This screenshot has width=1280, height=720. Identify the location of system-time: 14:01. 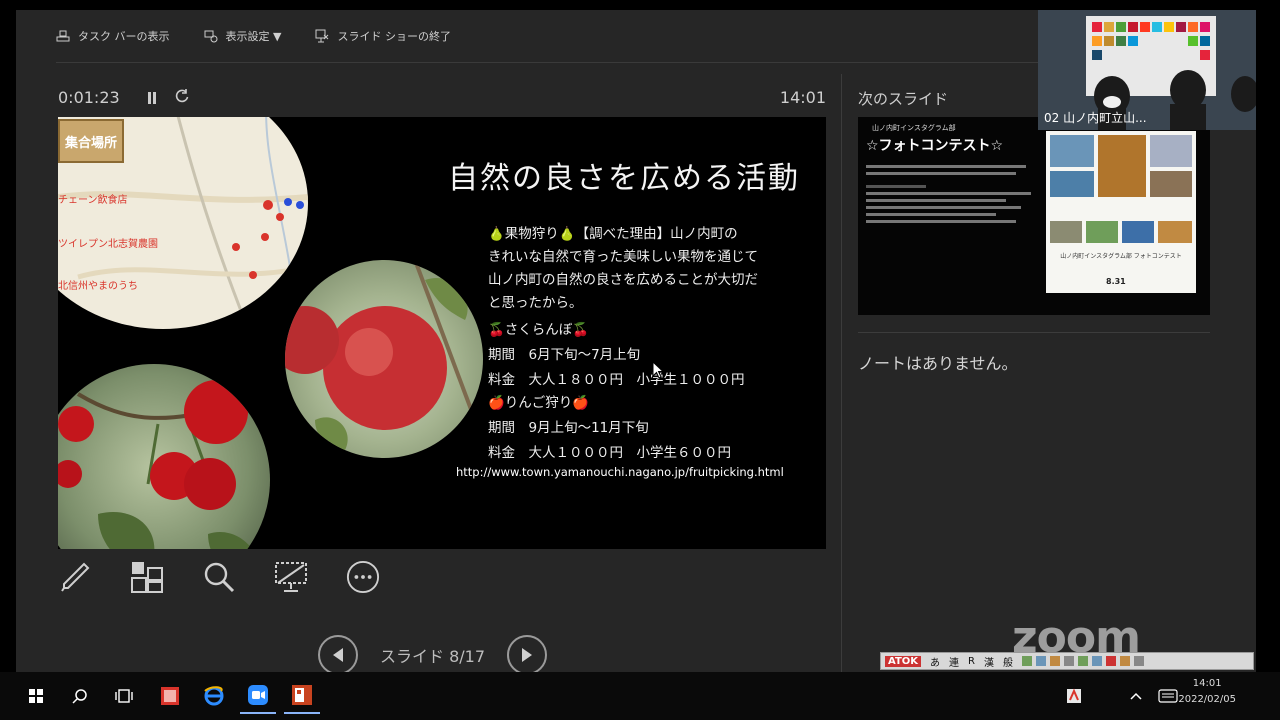
(1207, 683).